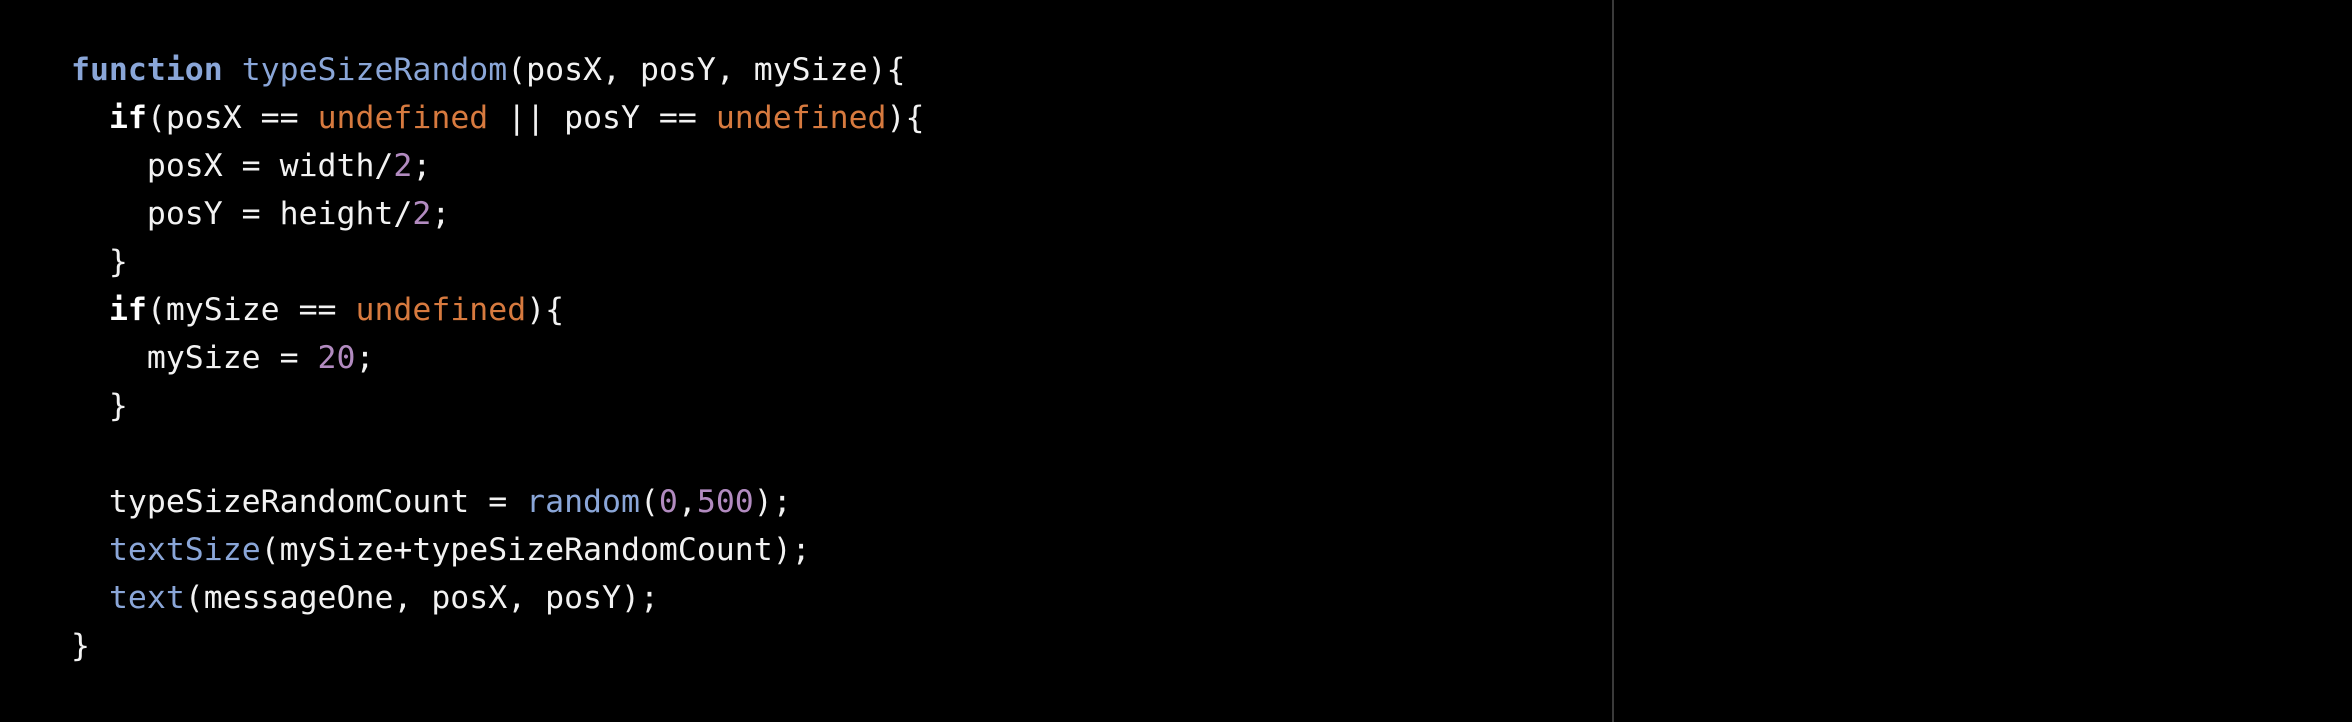  Describe the element at coordinates (706, 70) in the screenshot. I see `code-token-text: (posX, posY, mySize){` at that location.